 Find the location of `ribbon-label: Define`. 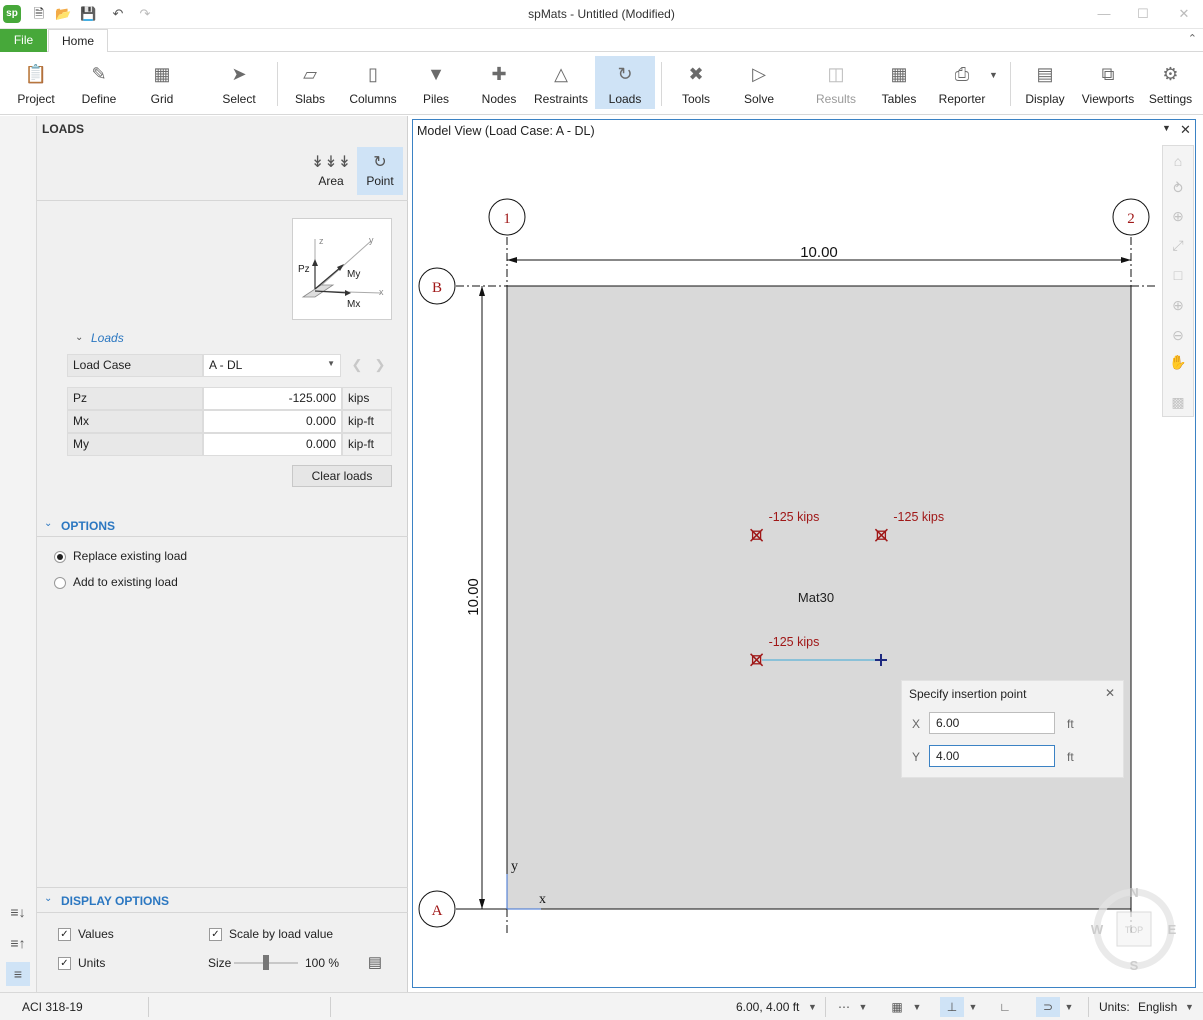

ribbon-label: Define is located at coordinates (99, 99).